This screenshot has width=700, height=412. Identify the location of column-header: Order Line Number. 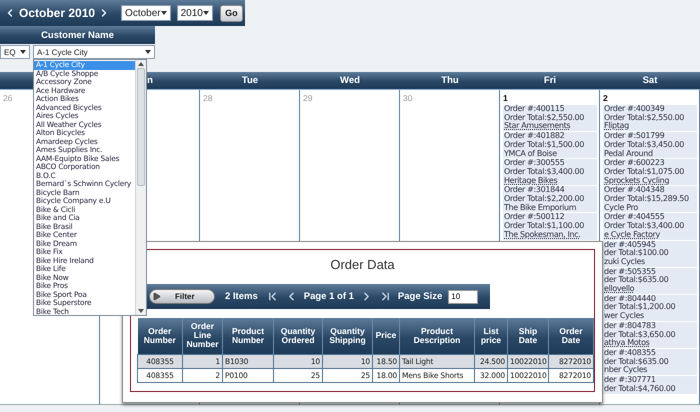
(202, 336).